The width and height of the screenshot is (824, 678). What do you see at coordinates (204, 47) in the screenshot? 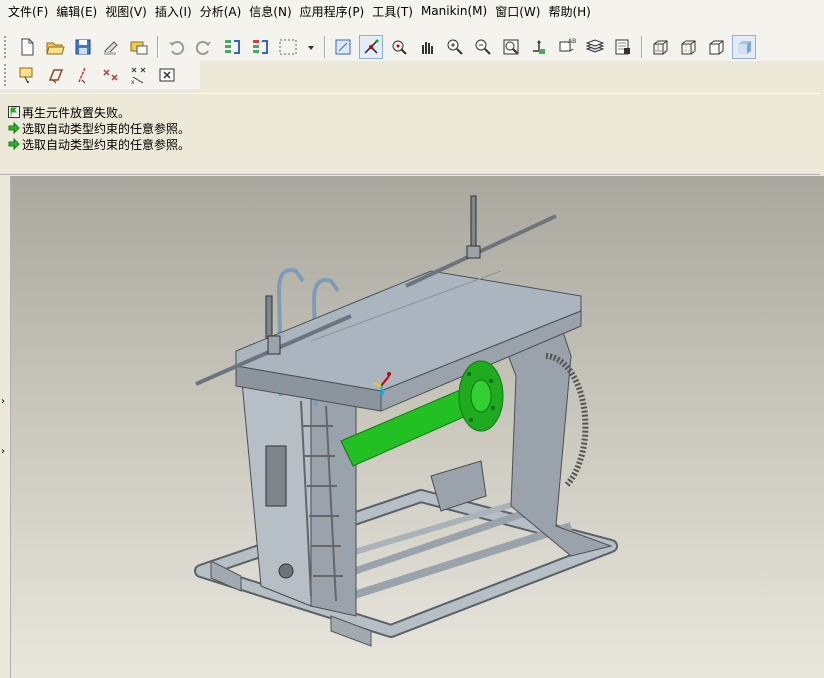
I see `redo-icon` at bounding box center [204, 47].